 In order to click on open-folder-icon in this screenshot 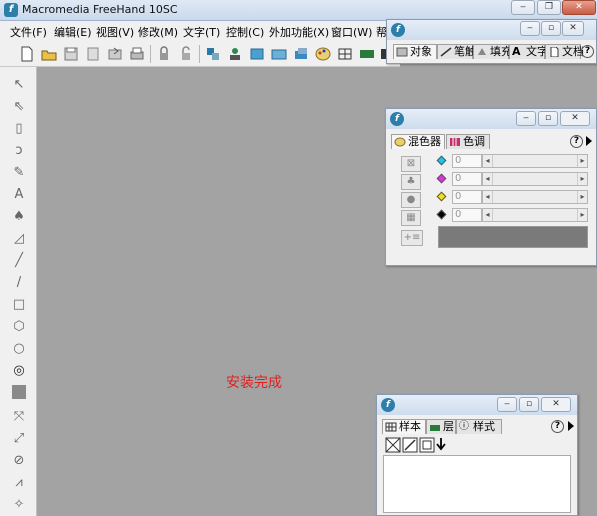, I will do `click(49, 54)`.